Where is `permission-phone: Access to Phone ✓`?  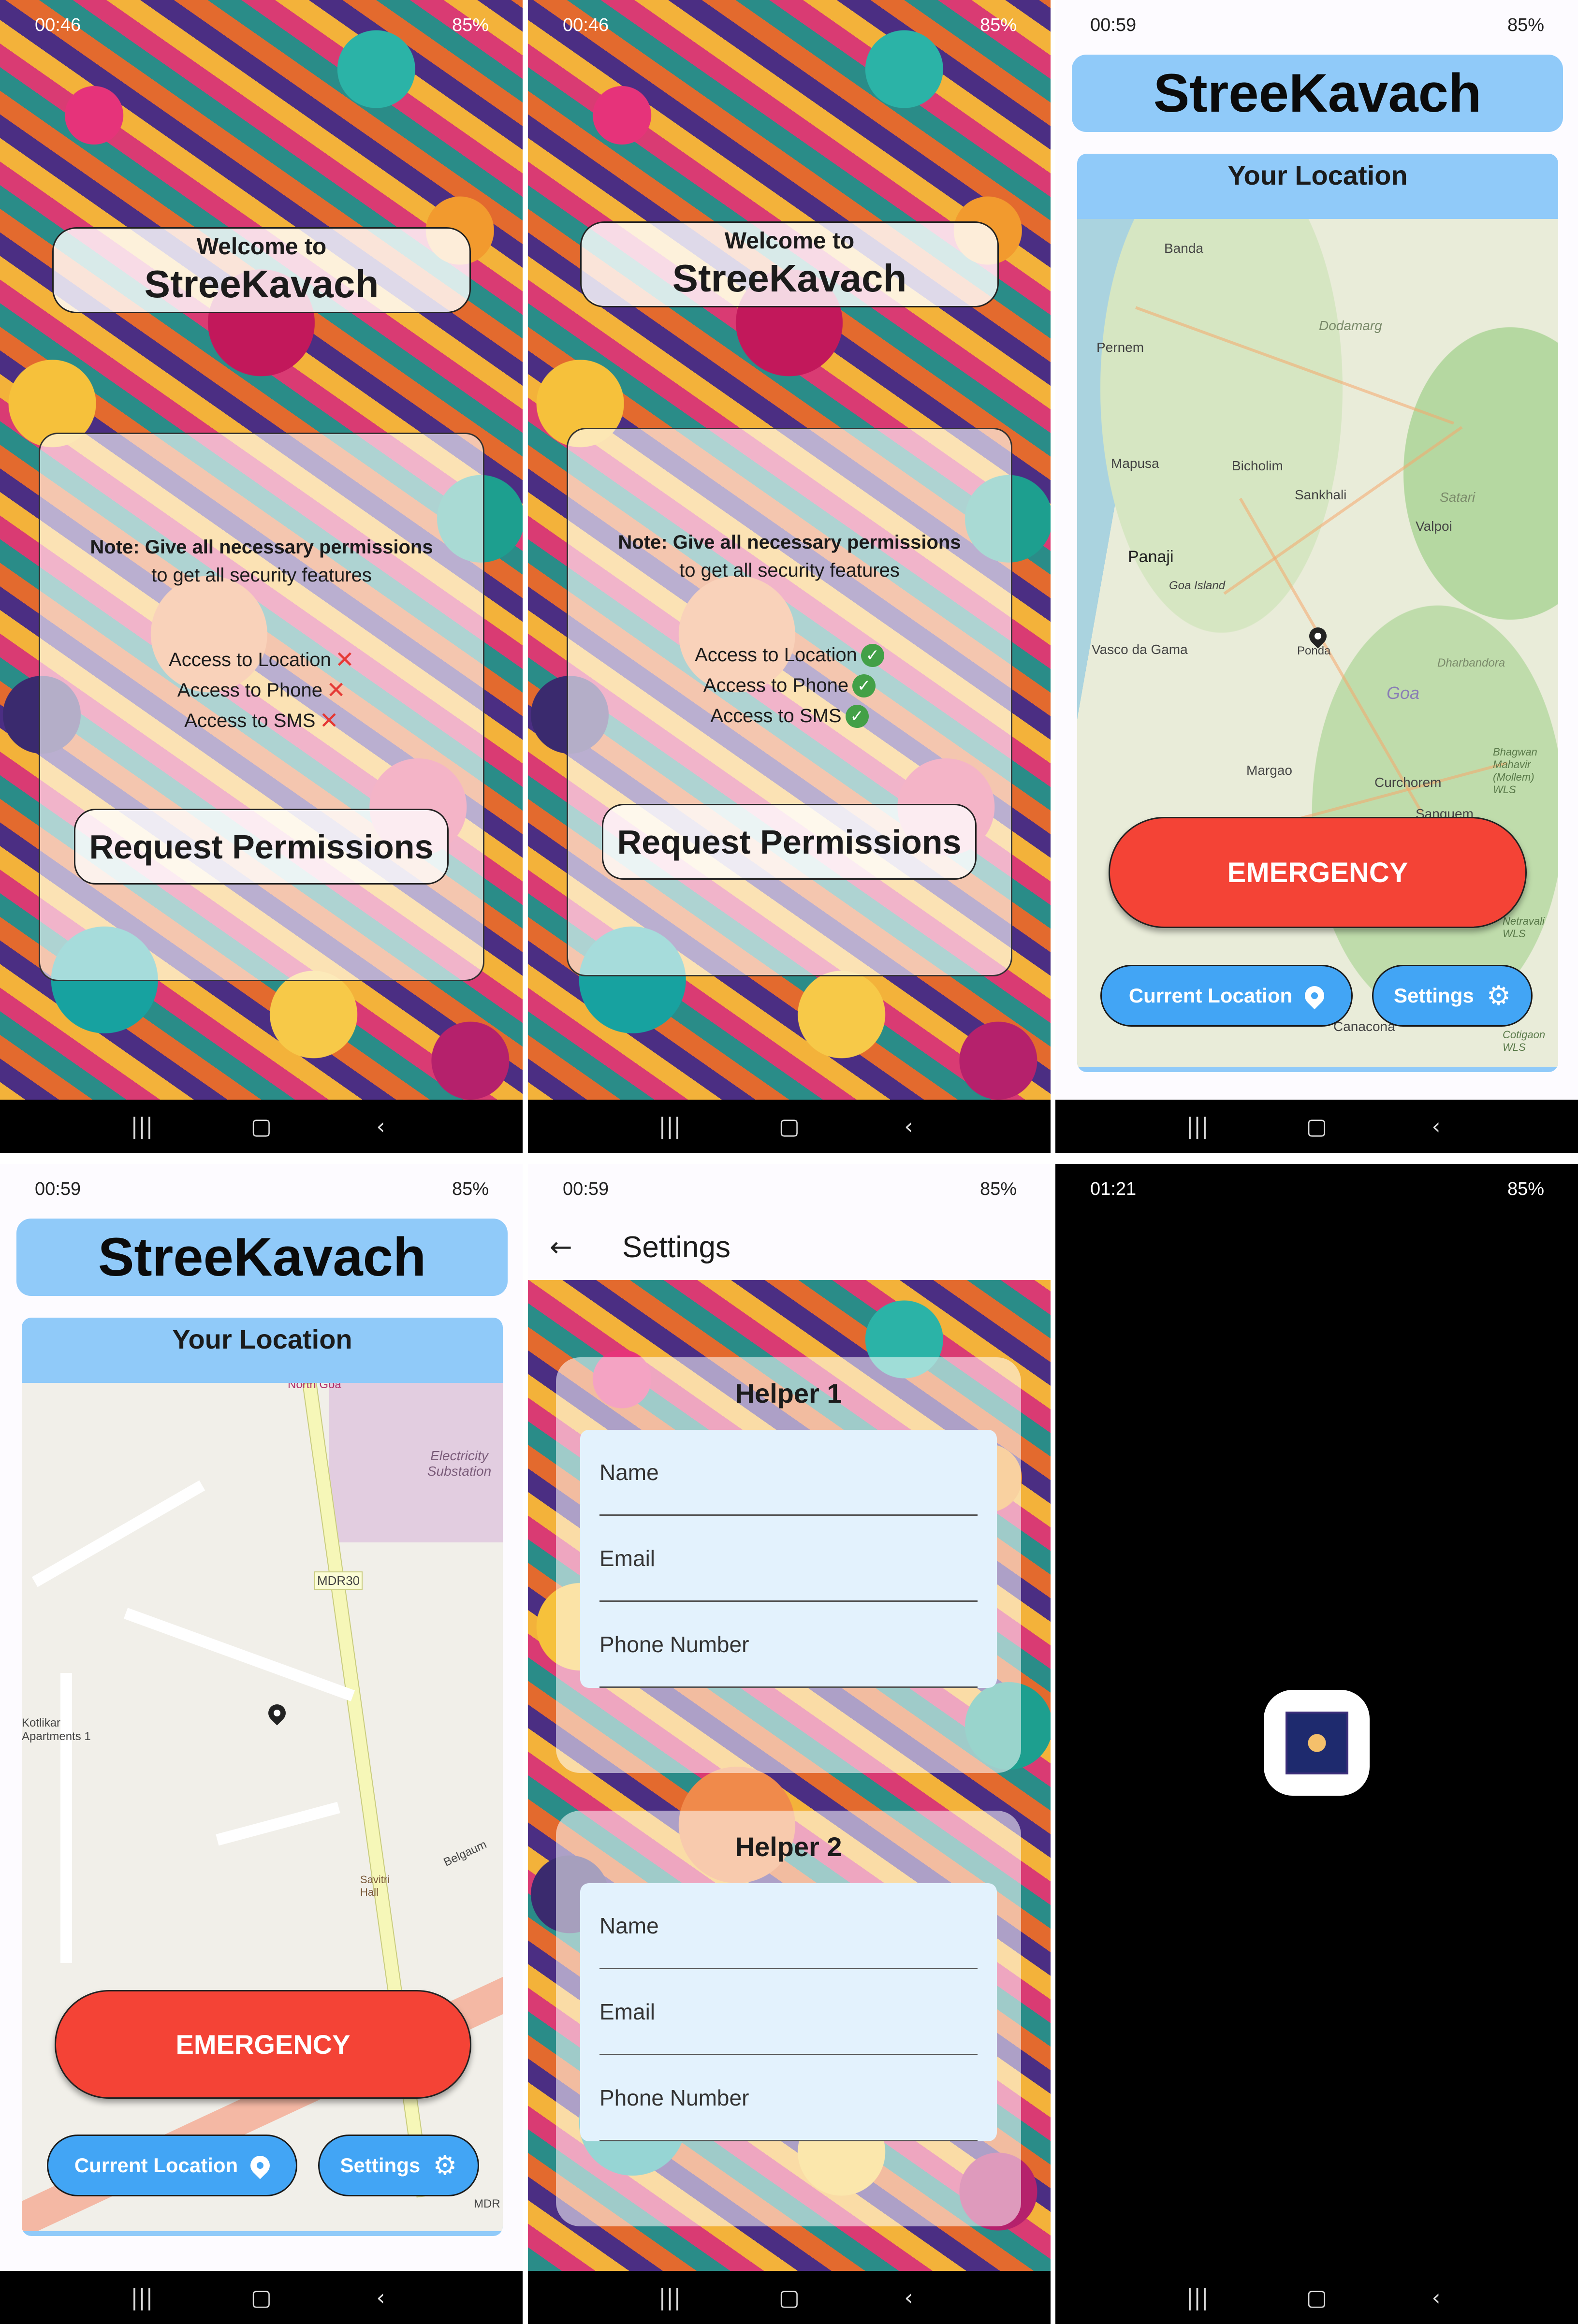
permission-phone: Access to Phone ✓ is located at coordinates (789, 685).